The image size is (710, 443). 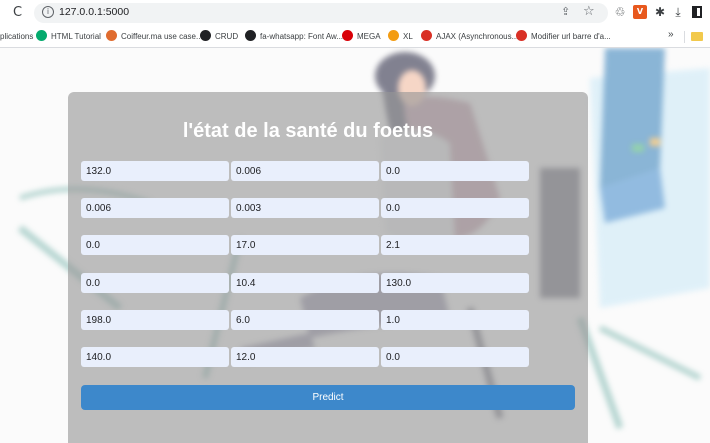 I want to click on feature-input-r5-c3, so click(x=455, y=320).